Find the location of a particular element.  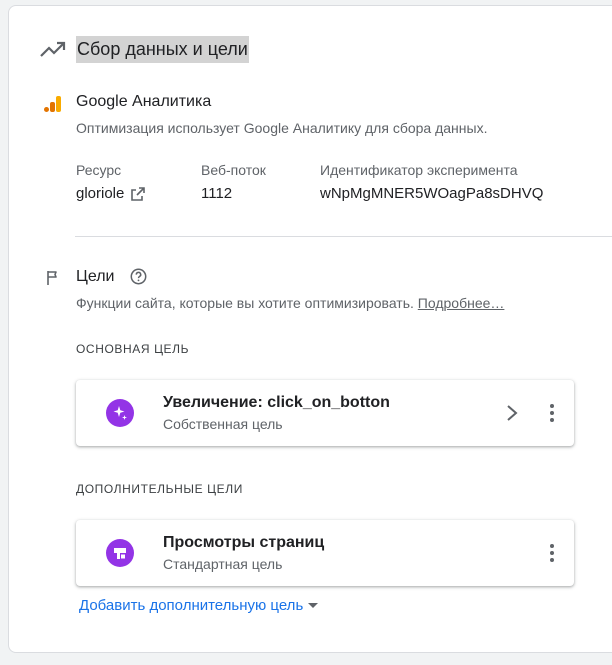

open-in-new-icon is located at coordinates (138, 193).